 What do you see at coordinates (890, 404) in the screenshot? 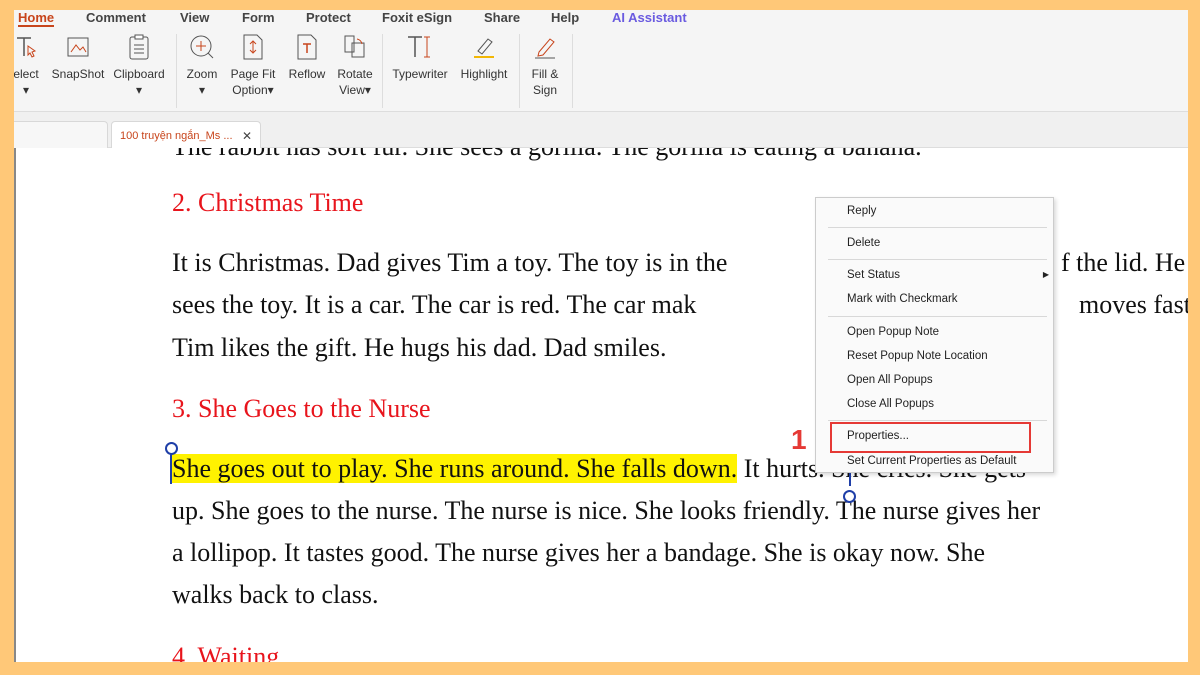
I see `menu-item-close-all-popups: Close All Popups` at bounding box center [890, 404].